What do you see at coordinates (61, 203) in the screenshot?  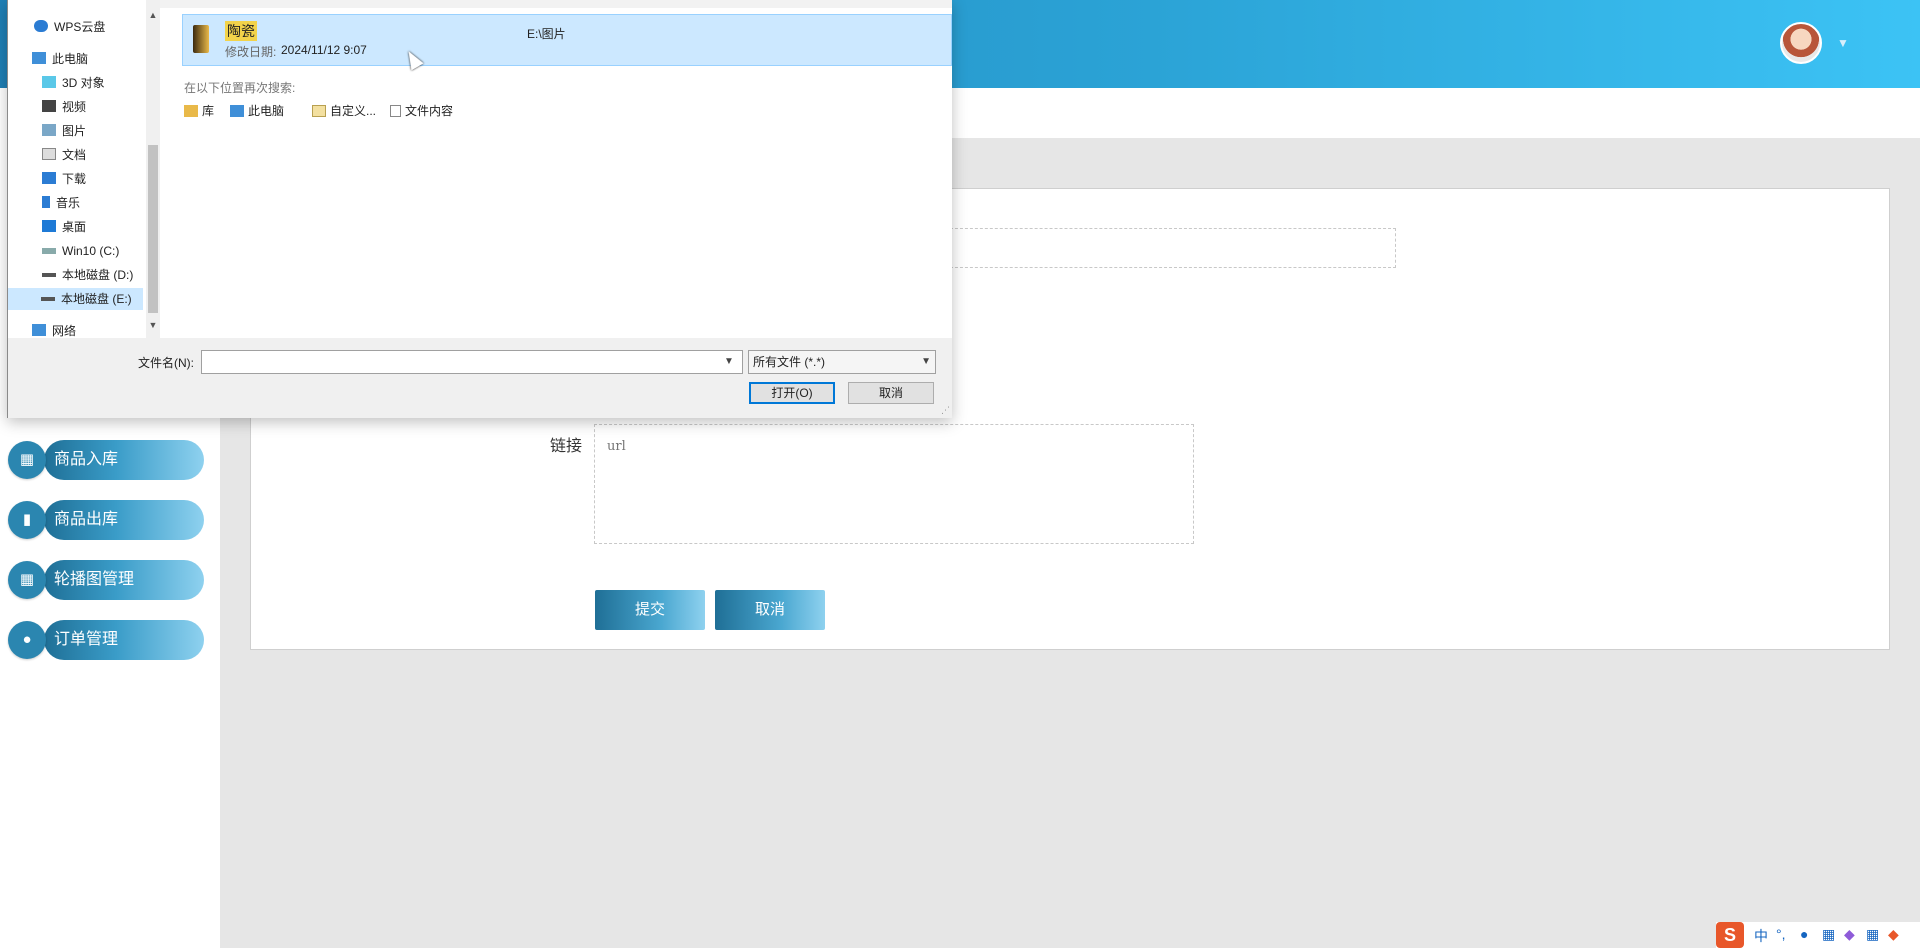 I see `nav-item-music: 音乐` at bounding box center [61, 203].